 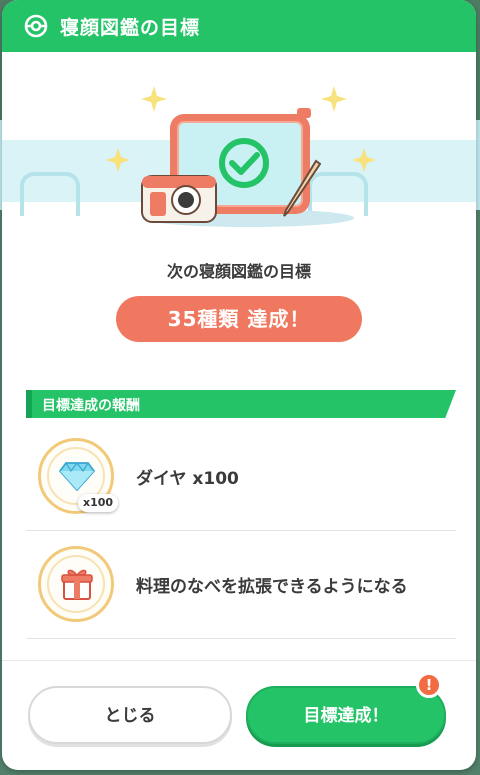 What do you see at coordinates (130, 715) in the screenshot?
I see `close-button: とじる` at bounding box center [130, 715].